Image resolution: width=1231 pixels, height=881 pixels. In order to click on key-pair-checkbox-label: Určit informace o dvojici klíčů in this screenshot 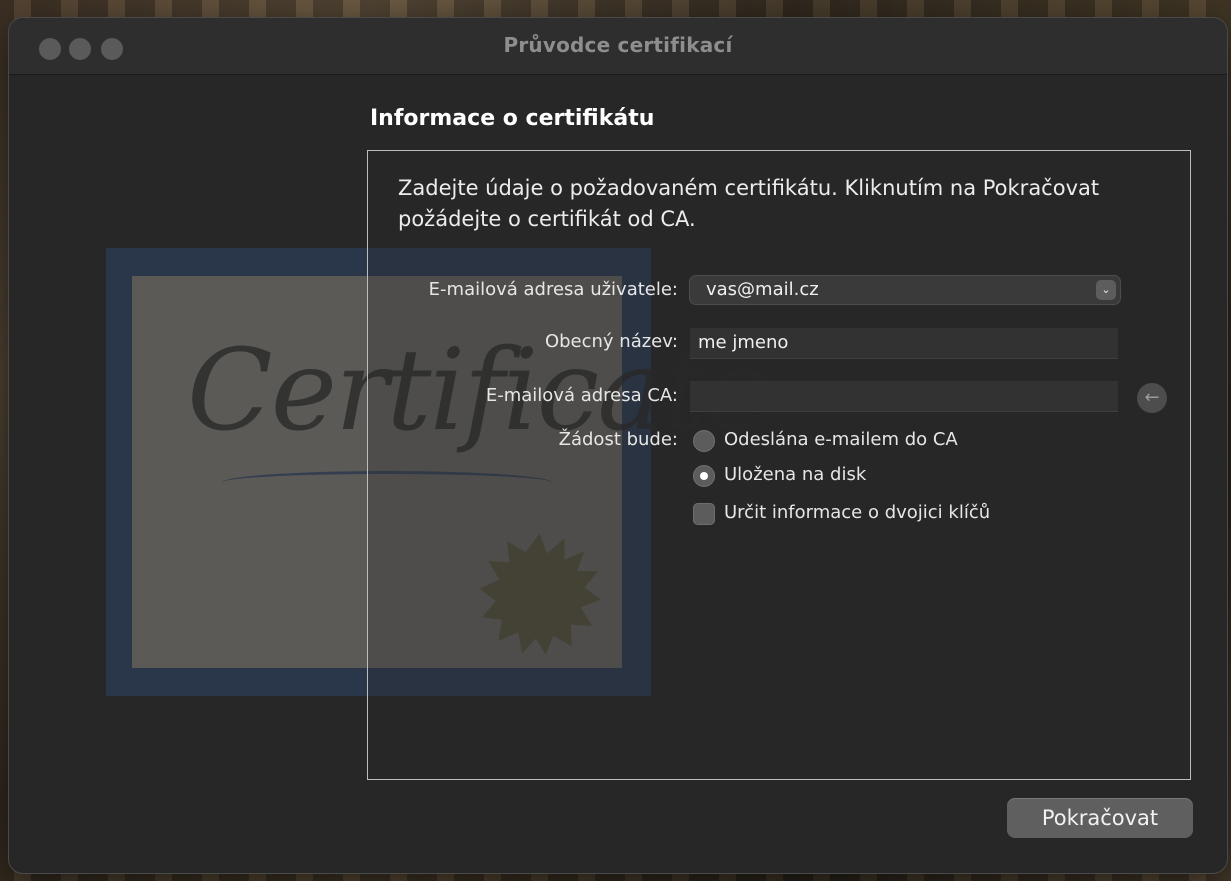, I will do `click(857, 512)`.